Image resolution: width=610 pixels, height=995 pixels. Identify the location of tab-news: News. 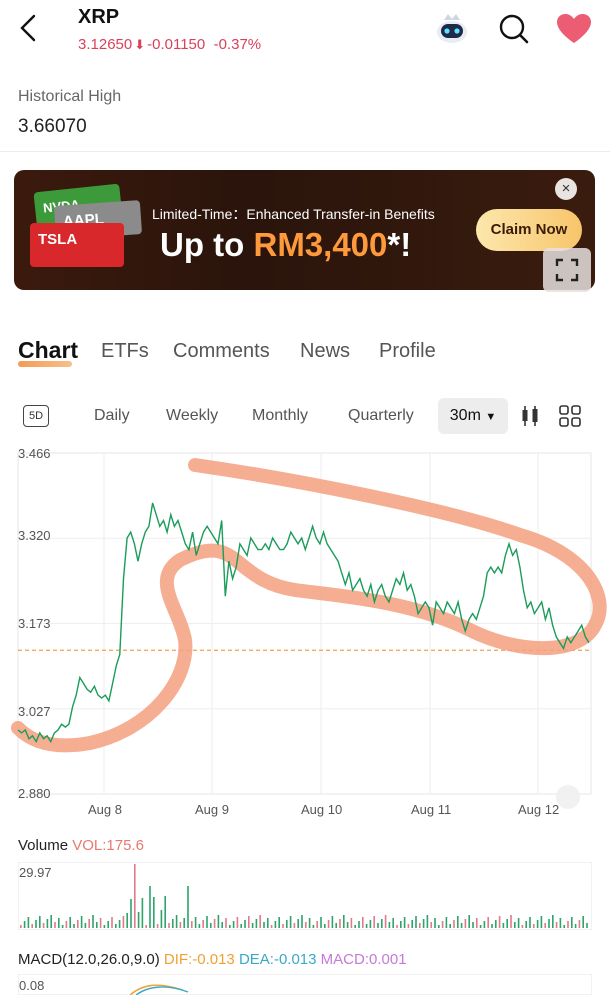
(325, 351).